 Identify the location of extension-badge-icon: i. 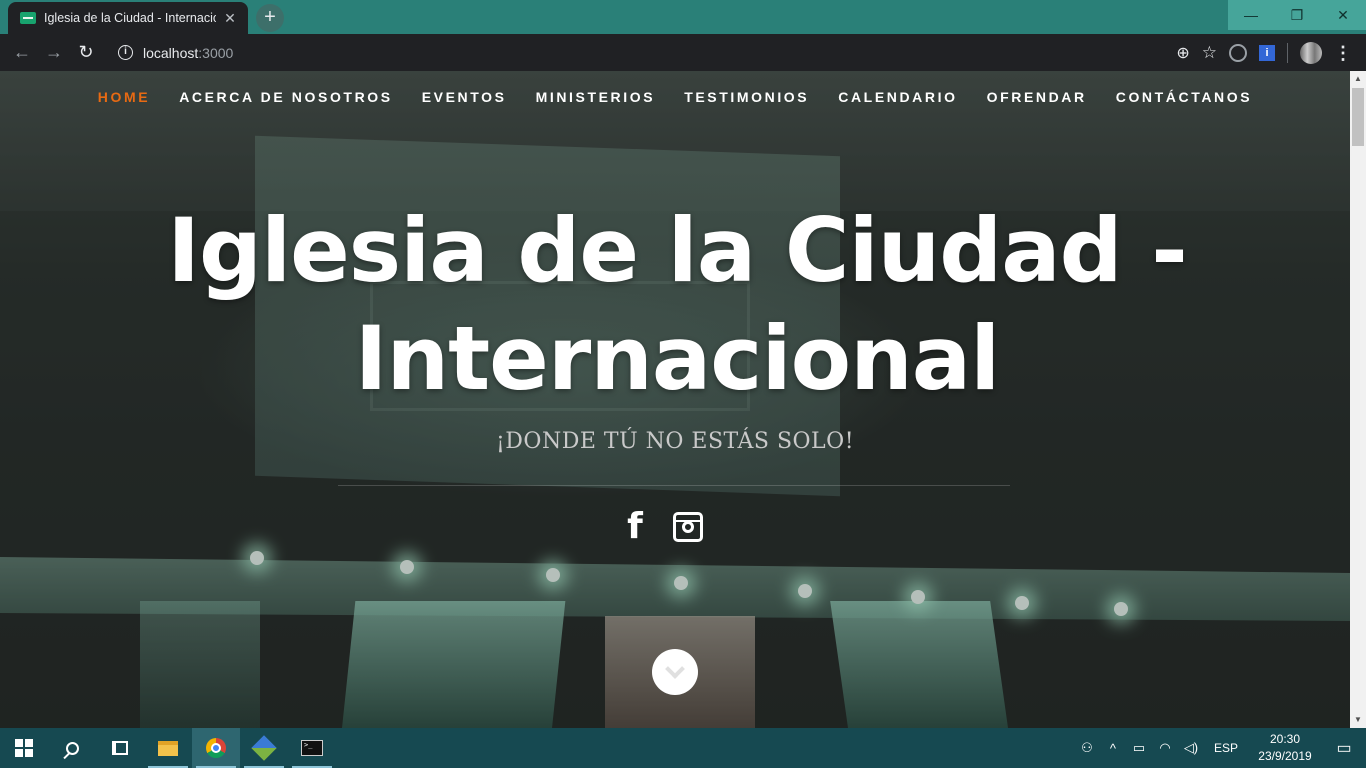
(1267, 52).